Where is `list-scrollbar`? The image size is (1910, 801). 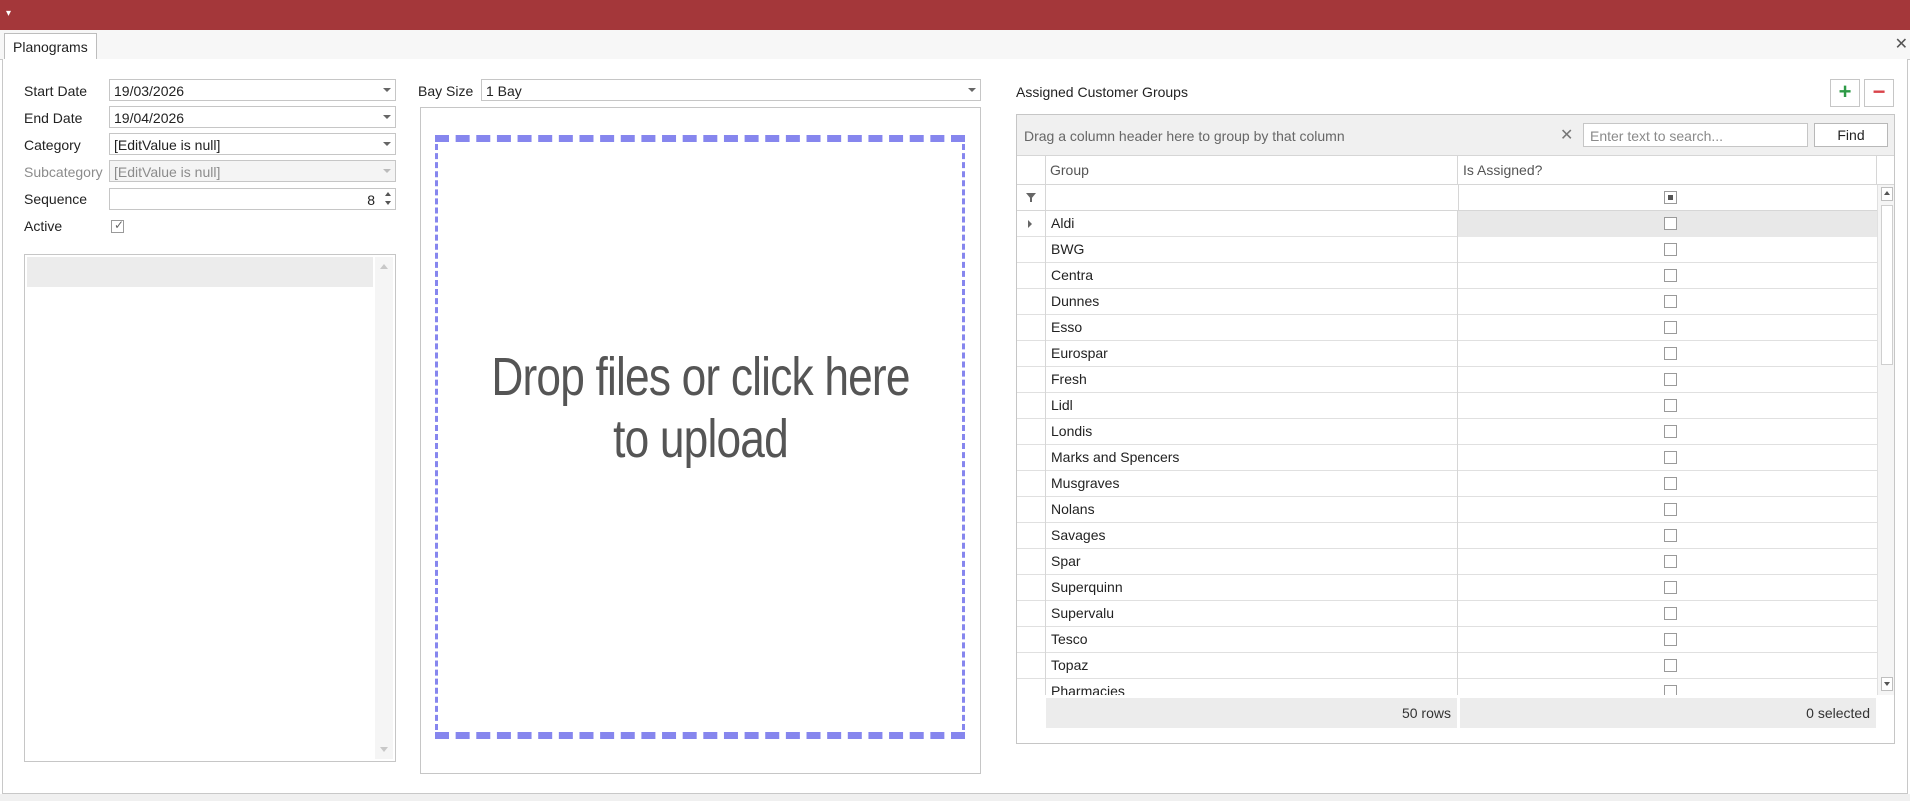
list-scrollbar is located at coordinates (384, 508).